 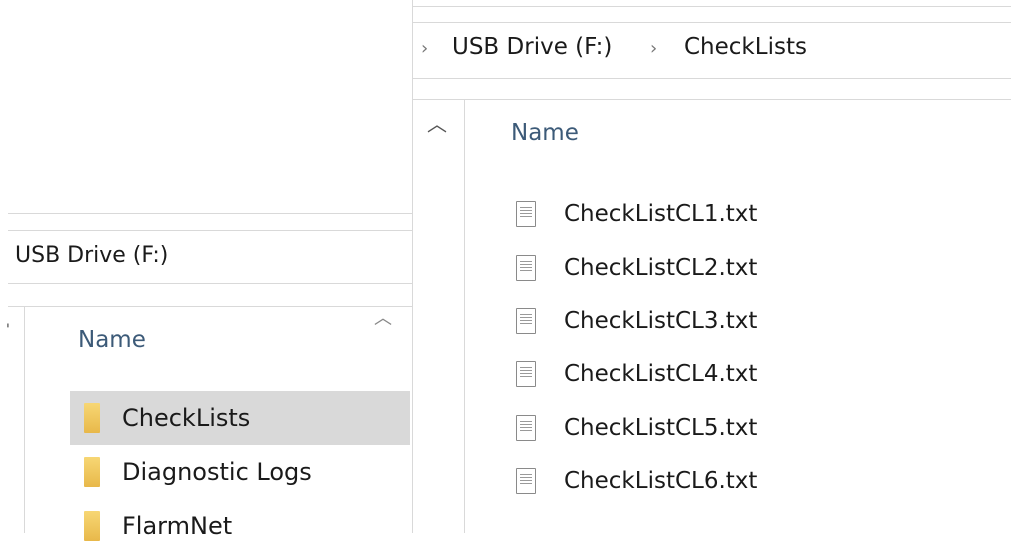 I want to click on left-divider-address-bottom, so click(x=210, y=283).